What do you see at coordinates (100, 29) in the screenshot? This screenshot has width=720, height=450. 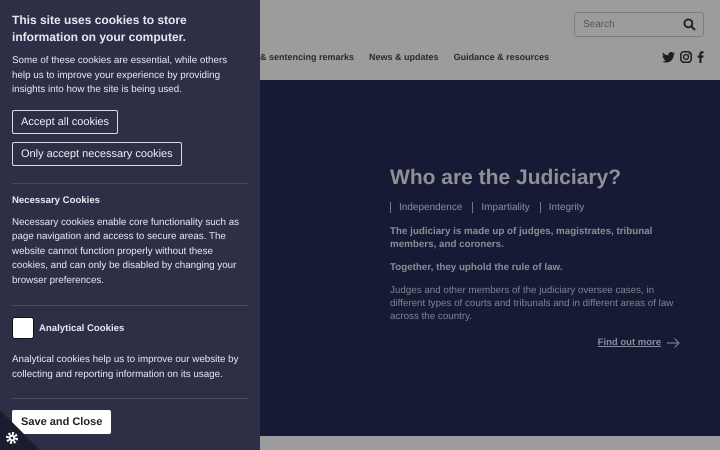 I see `cookie-banner-title: This site uses cookies to store information on your computer.` at bounding box center [100, 29].